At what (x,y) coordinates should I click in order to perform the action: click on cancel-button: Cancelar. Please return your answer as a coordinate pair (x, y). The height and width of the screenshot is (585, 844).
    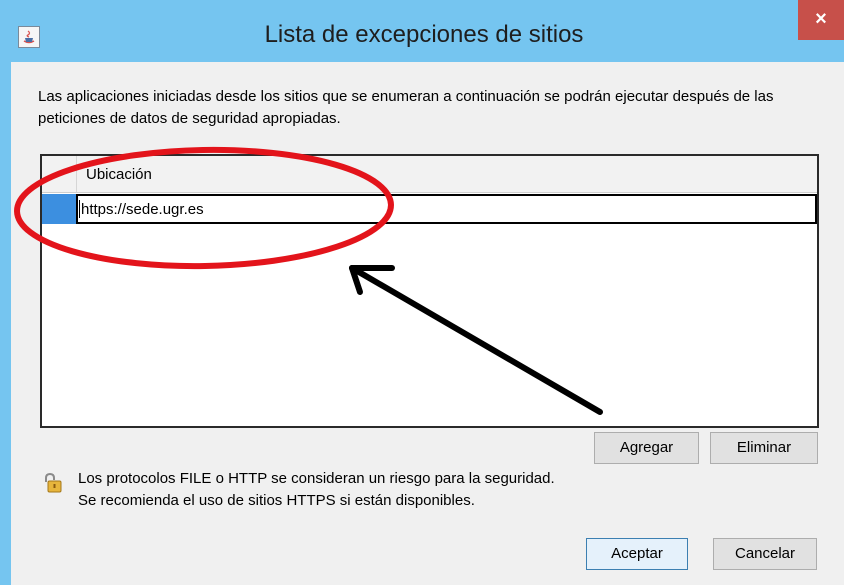
    Looking at the image, I should click on (765, 554).